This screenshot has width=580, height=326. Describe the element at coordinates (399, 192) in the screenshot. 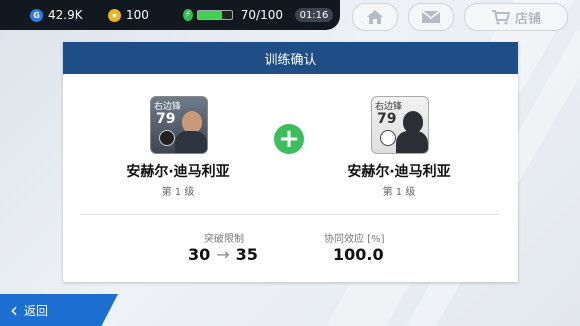

I see `right-player-level: 第 1 级` at that location.